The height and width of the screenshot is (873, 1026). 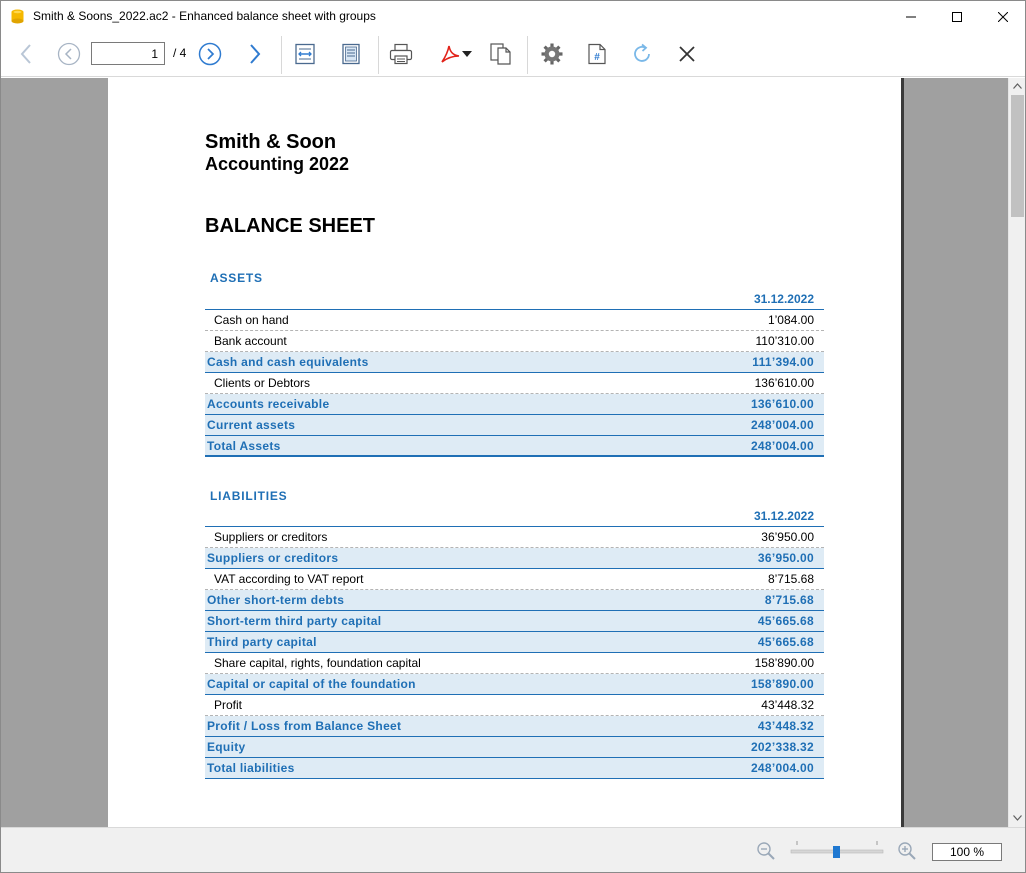 I want to click on row-label: Bank account, so click(x=250, y=341).